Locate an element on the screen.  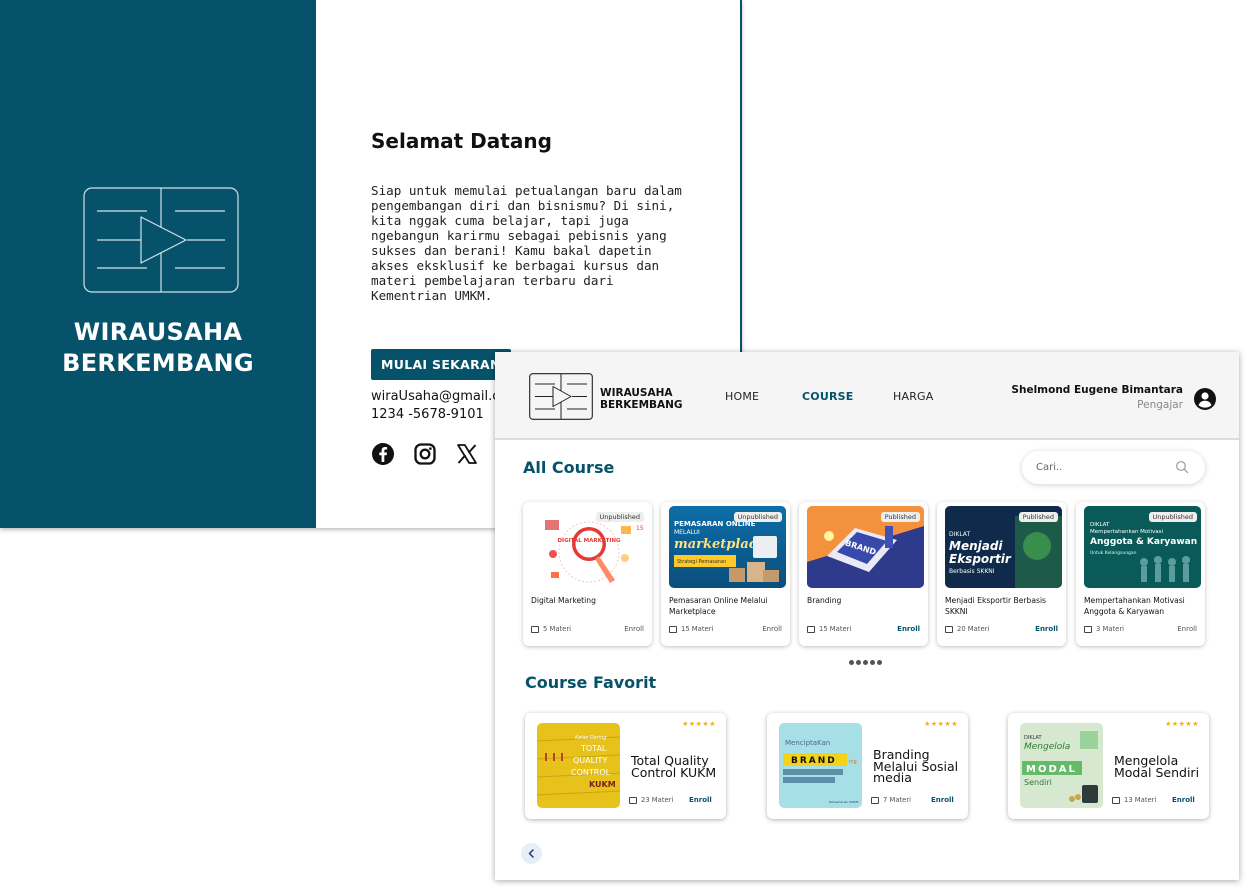
chevron-left-icon is located at coordinates (531, 853).